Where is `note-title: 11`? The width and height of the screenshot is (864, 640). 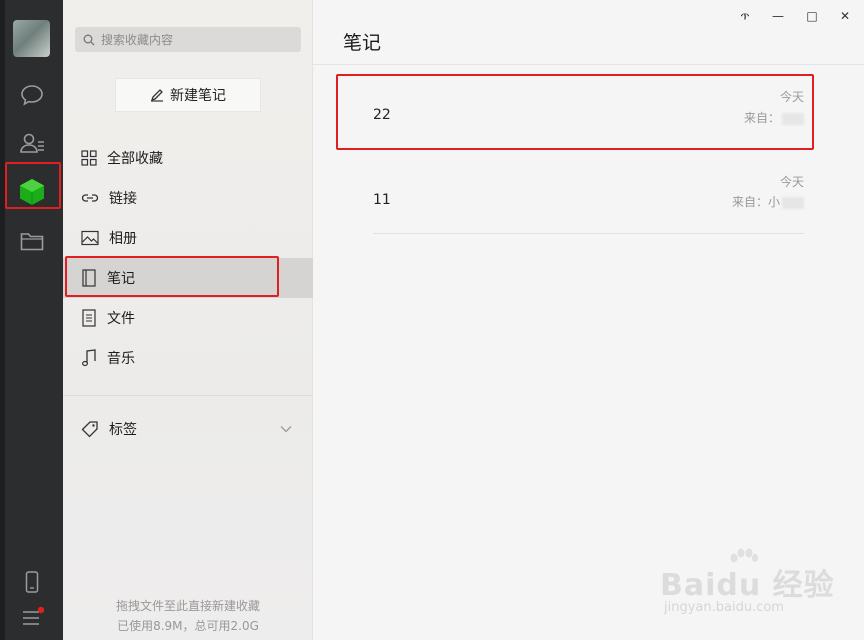 note-title: 11 is located at coordinates (382, 200).